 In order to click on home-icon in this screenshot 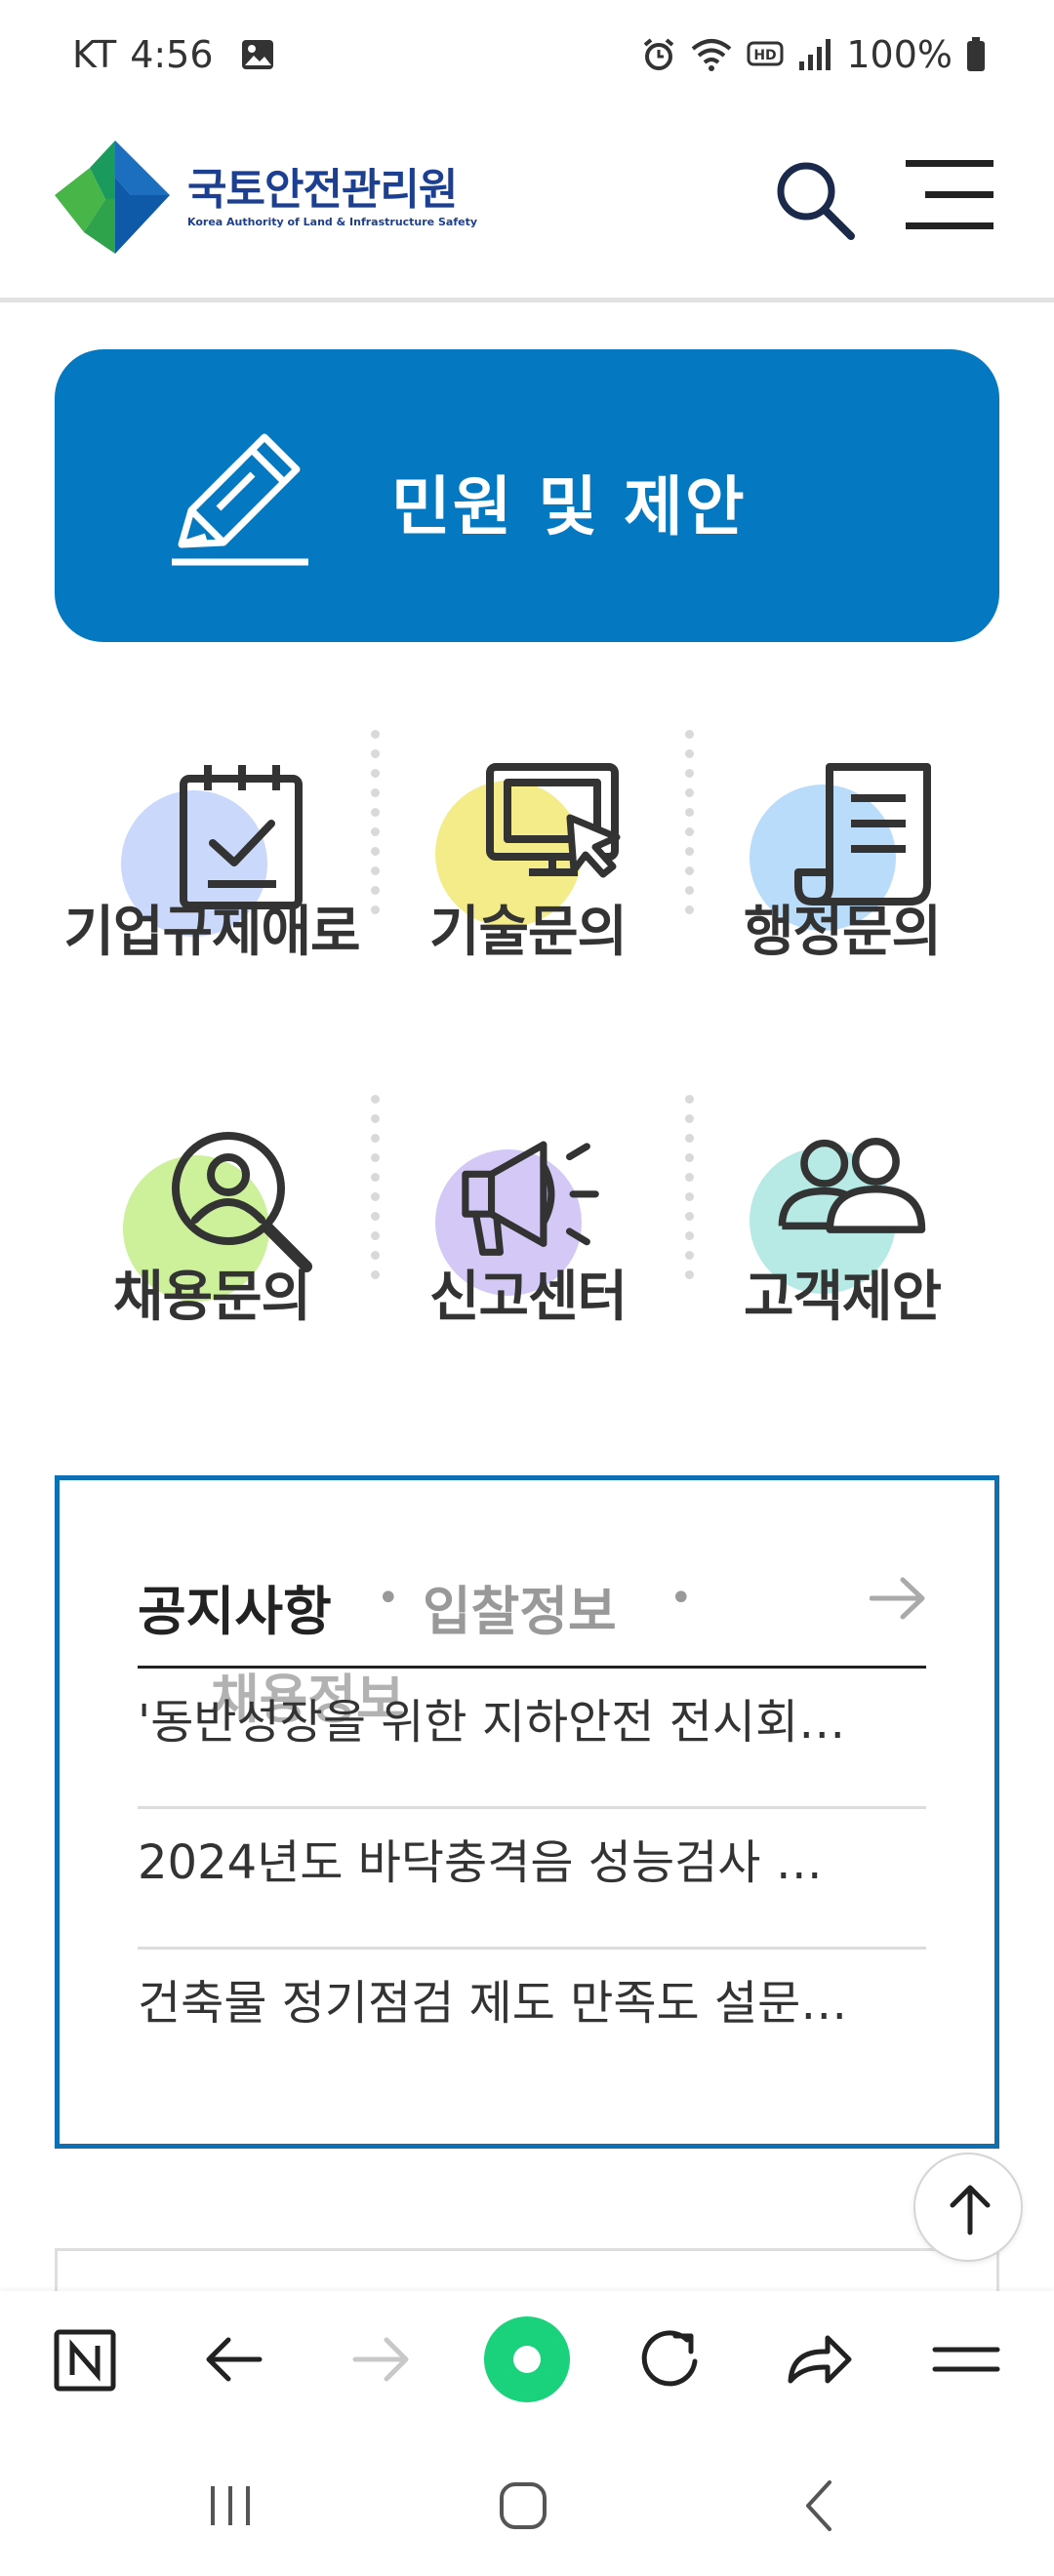, I will do `click(523, 2505)`.